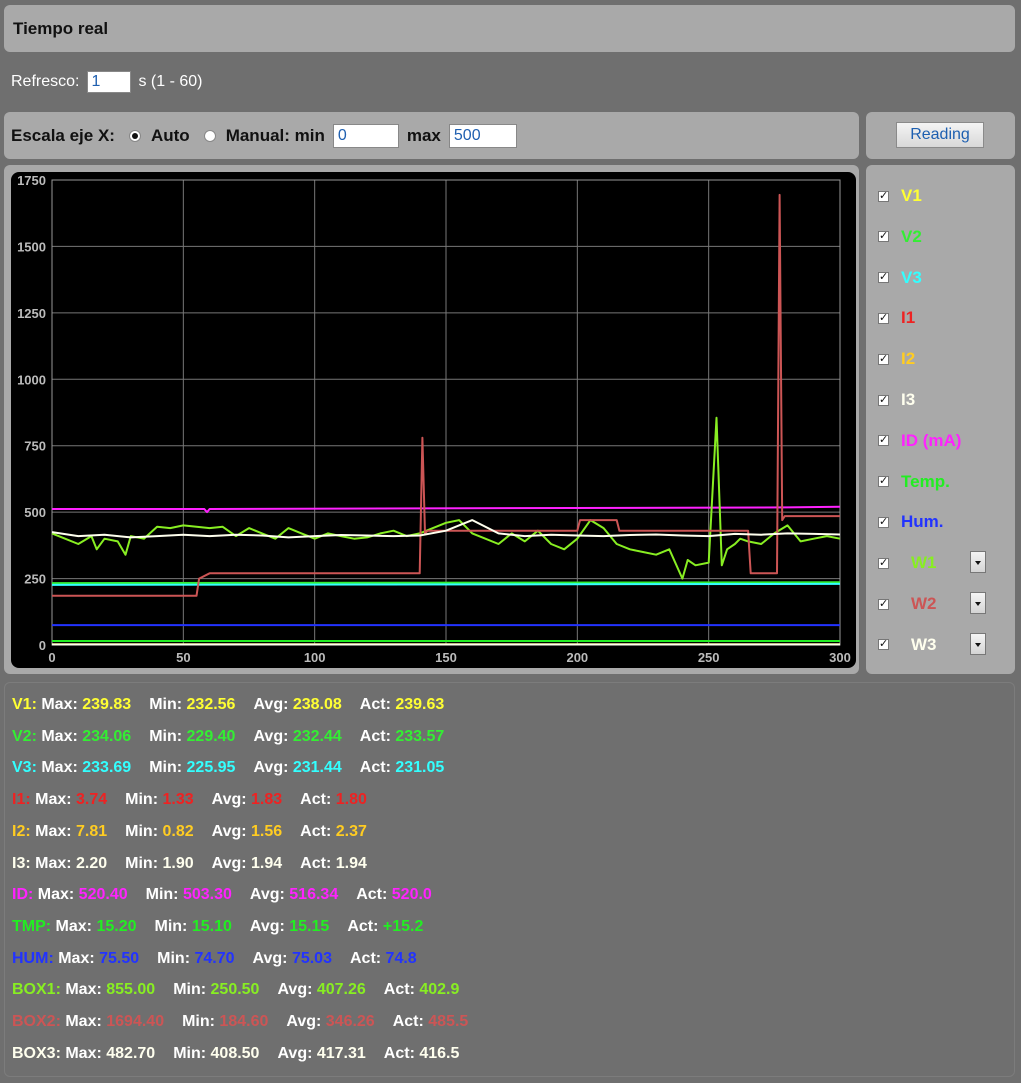 The width and height of the screenshot is (1021, 1083). What do you see at coordinates (907, 645) in the screenshot?
I see `legend-item-w3: W3` at bounding box center [907, 645].